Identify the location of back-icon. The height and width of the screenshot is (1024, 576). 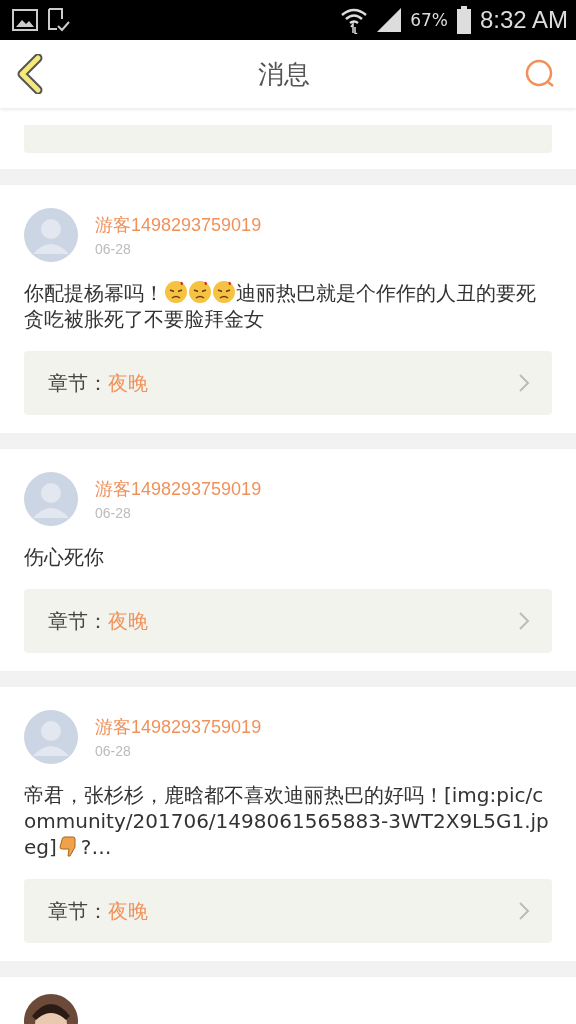
(30, 74).